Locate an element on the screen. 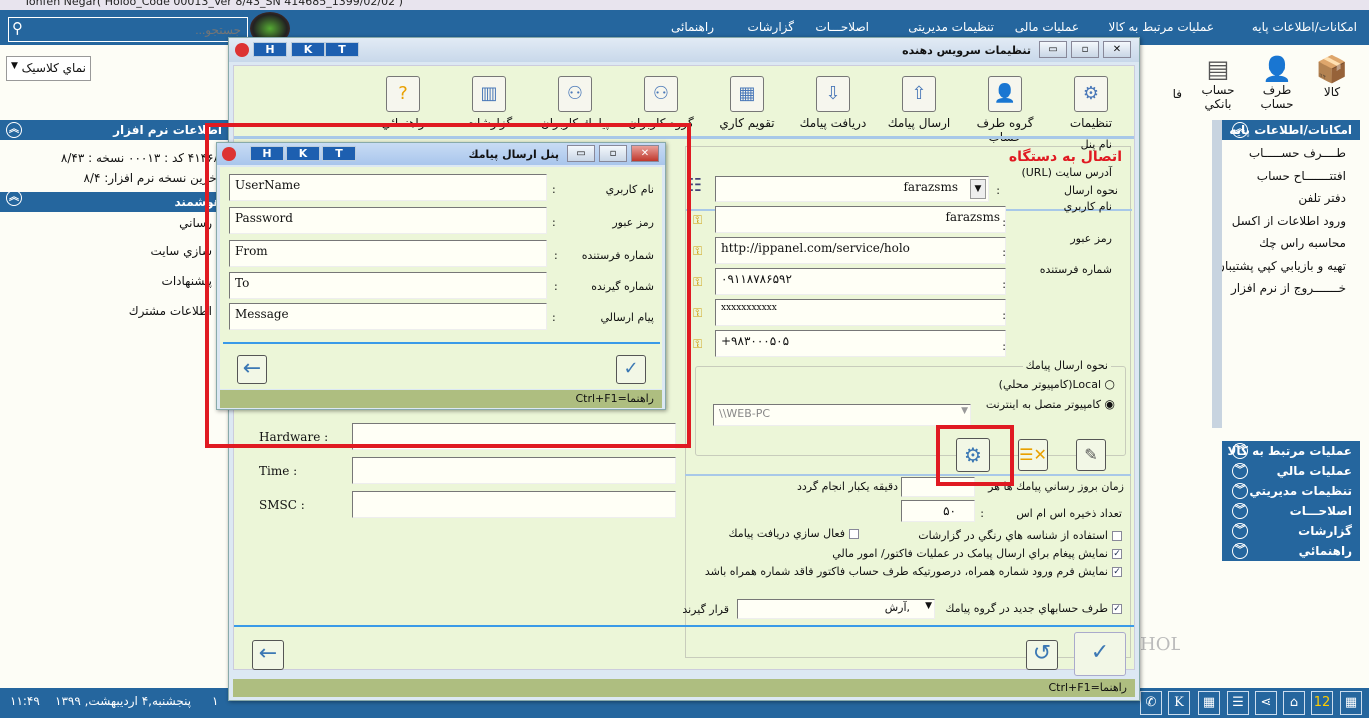  send-method-select: farazsms ▼ is located at coordinates (852, 189).